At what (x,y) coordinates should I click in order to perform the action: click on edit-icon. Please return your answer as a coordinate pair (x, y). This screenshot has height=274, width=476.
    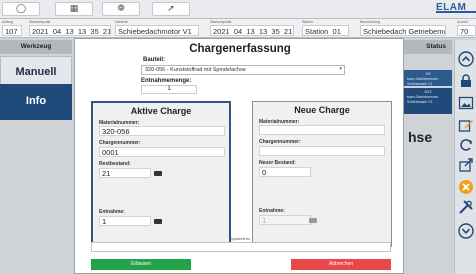
    Looking at the image, I should click on (465, 125).